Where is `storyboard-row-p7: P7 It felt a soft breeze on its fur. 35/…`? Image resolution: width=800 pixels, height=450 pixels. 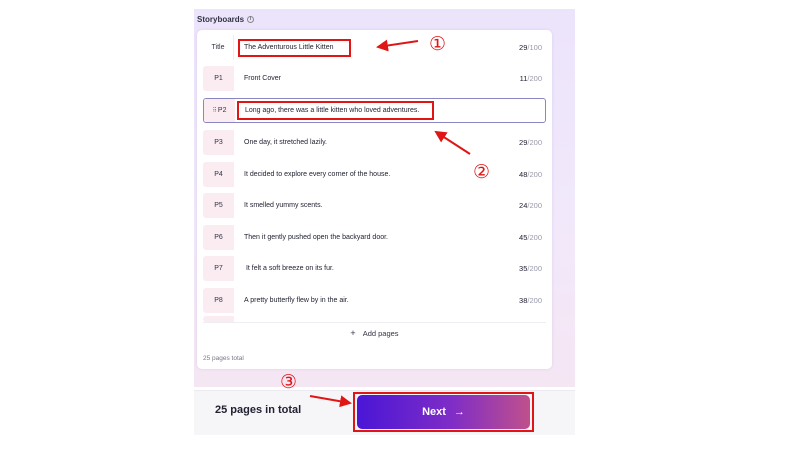
storyboard-row-p7: P7 It felt a soft breeze on its fur. 35/… is located at coordinates (374, 268).